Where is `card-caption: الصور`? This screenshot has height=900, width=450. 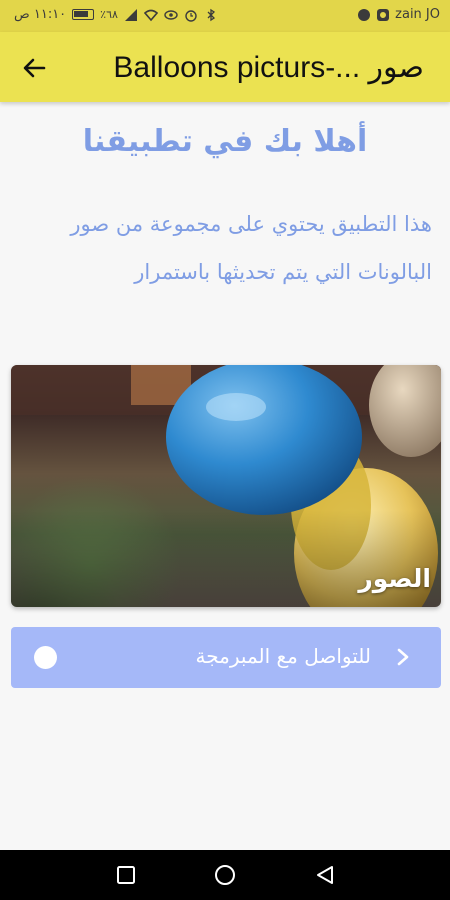 card-caption: الصور is located at coordinates (394, 578).